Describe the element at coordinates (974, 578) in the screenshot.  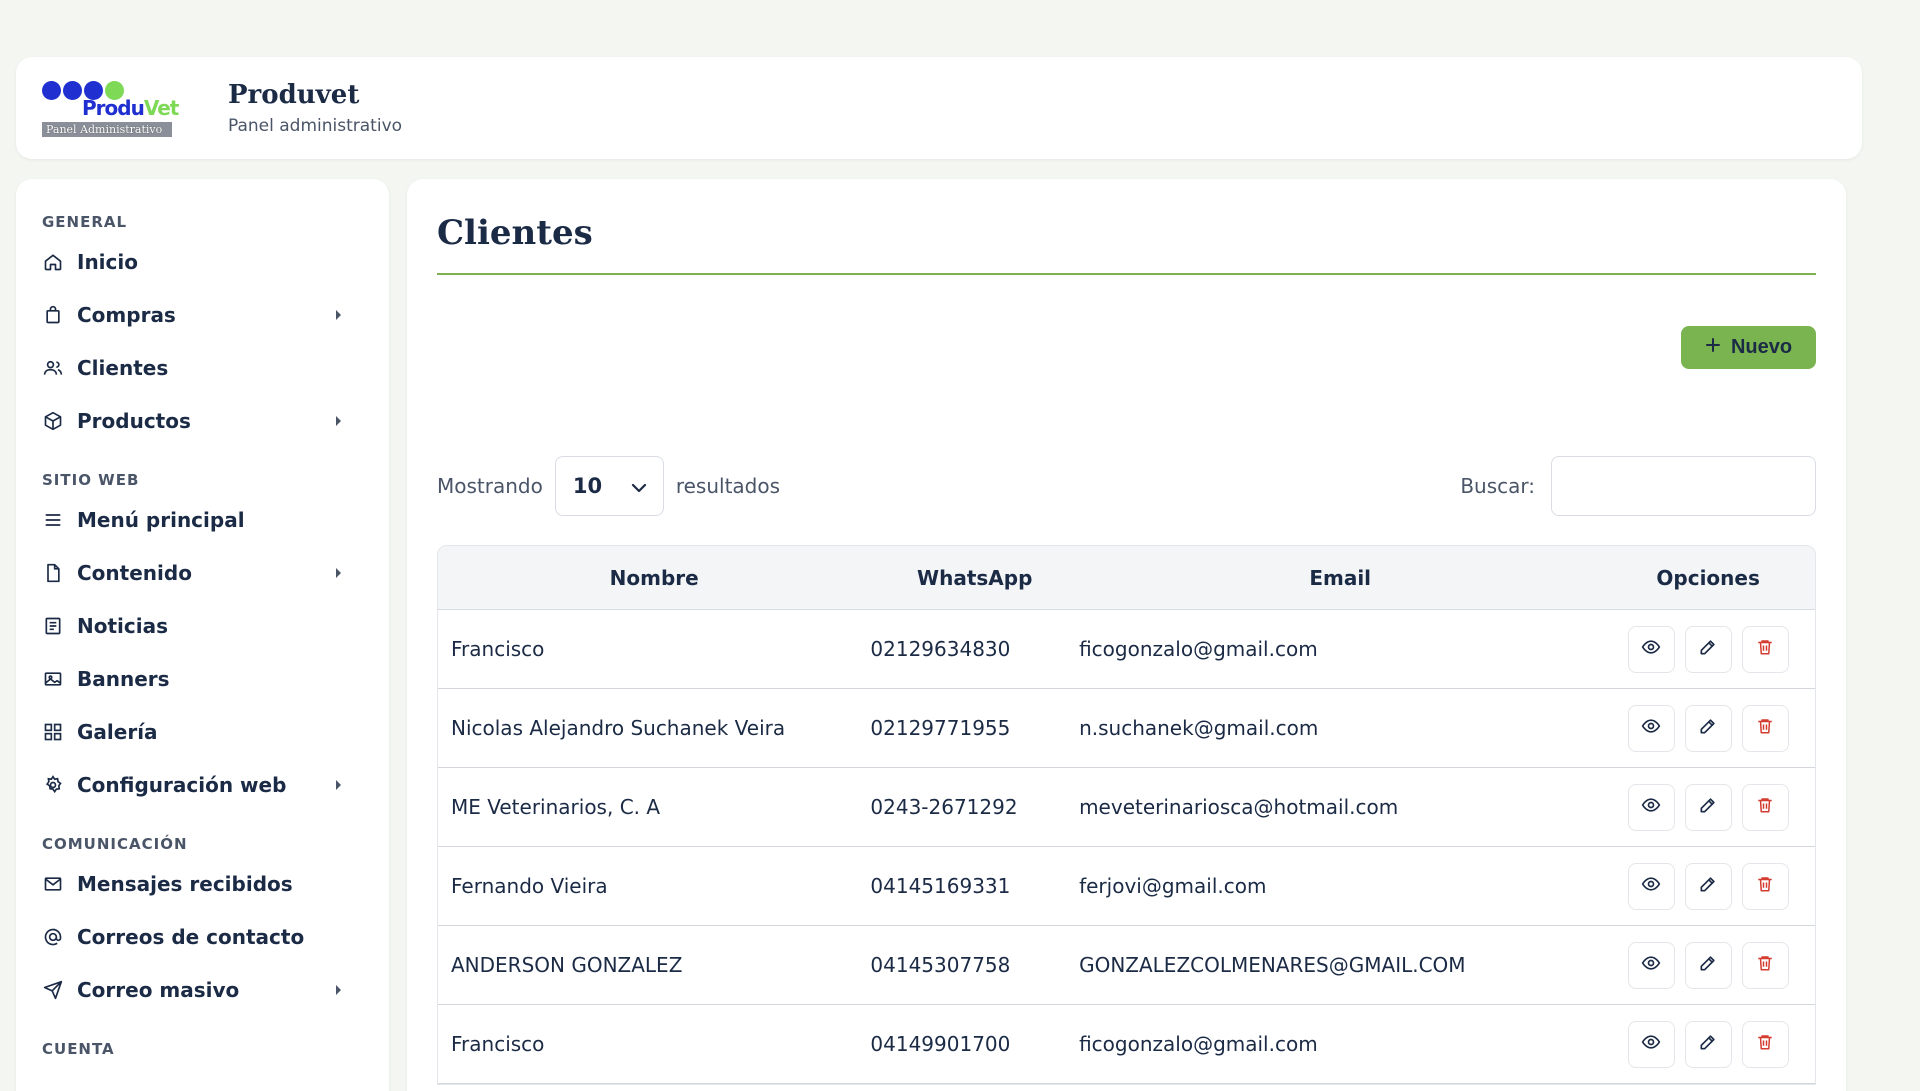
I see `column-header-whatsapp: WhatsApp` at that location.